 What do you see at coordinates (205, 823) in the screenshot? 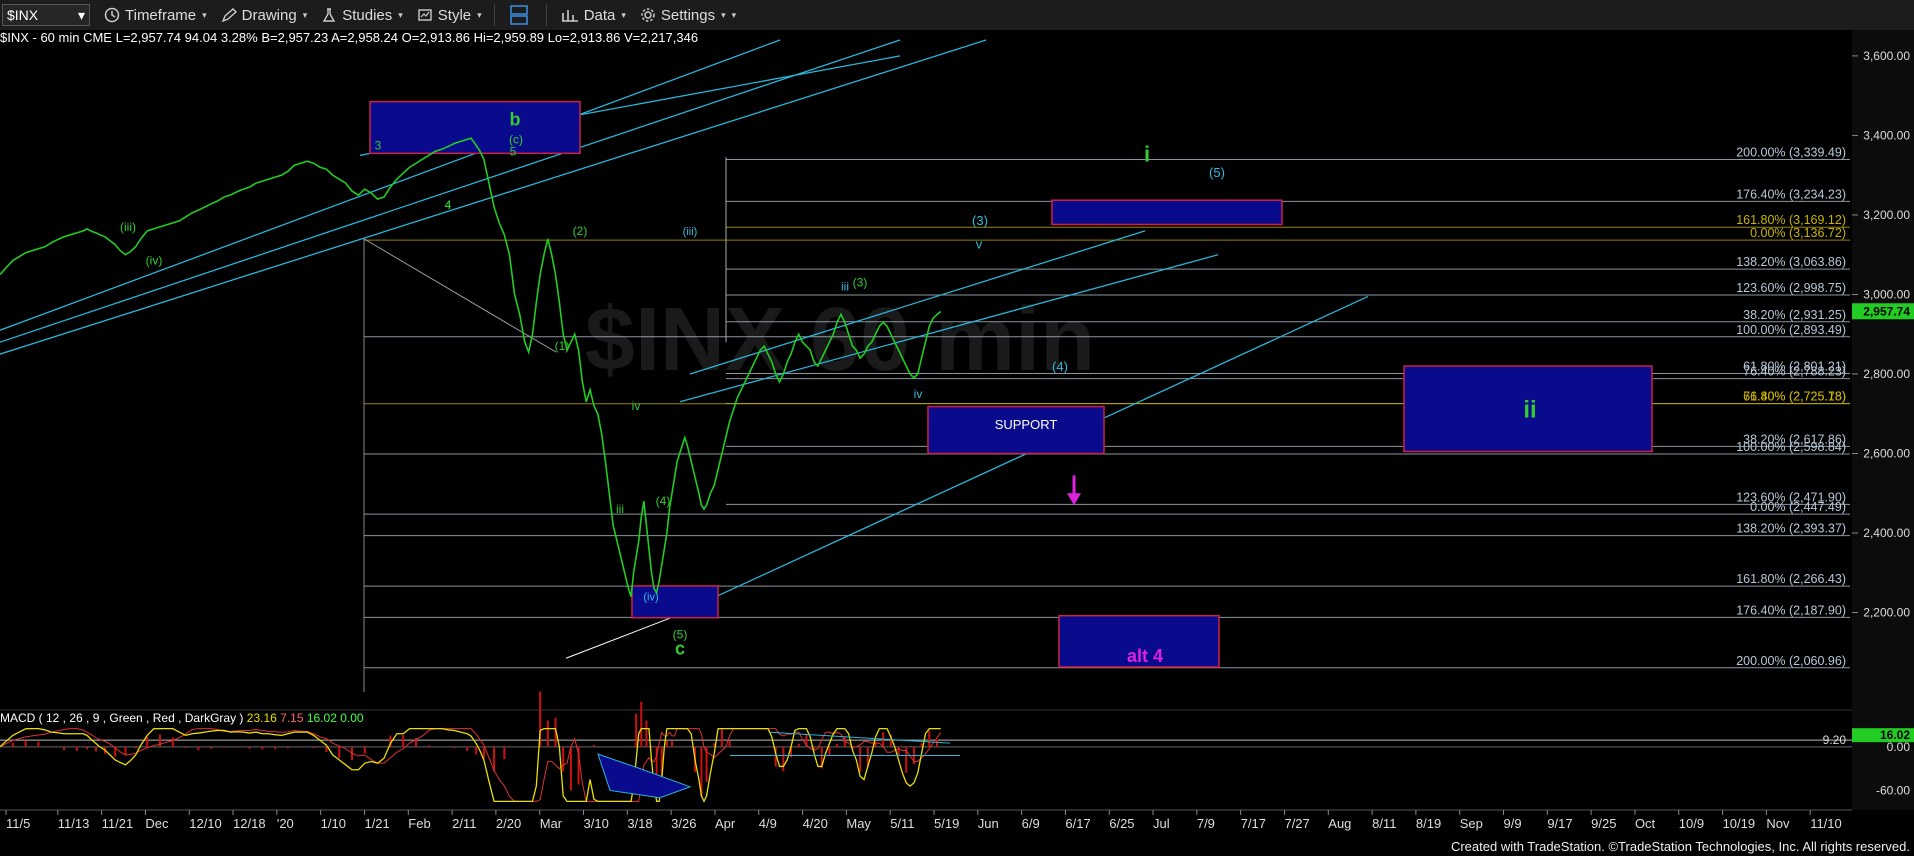
I see `time-tick-label: 12/10` at bounding box center [205, 823].